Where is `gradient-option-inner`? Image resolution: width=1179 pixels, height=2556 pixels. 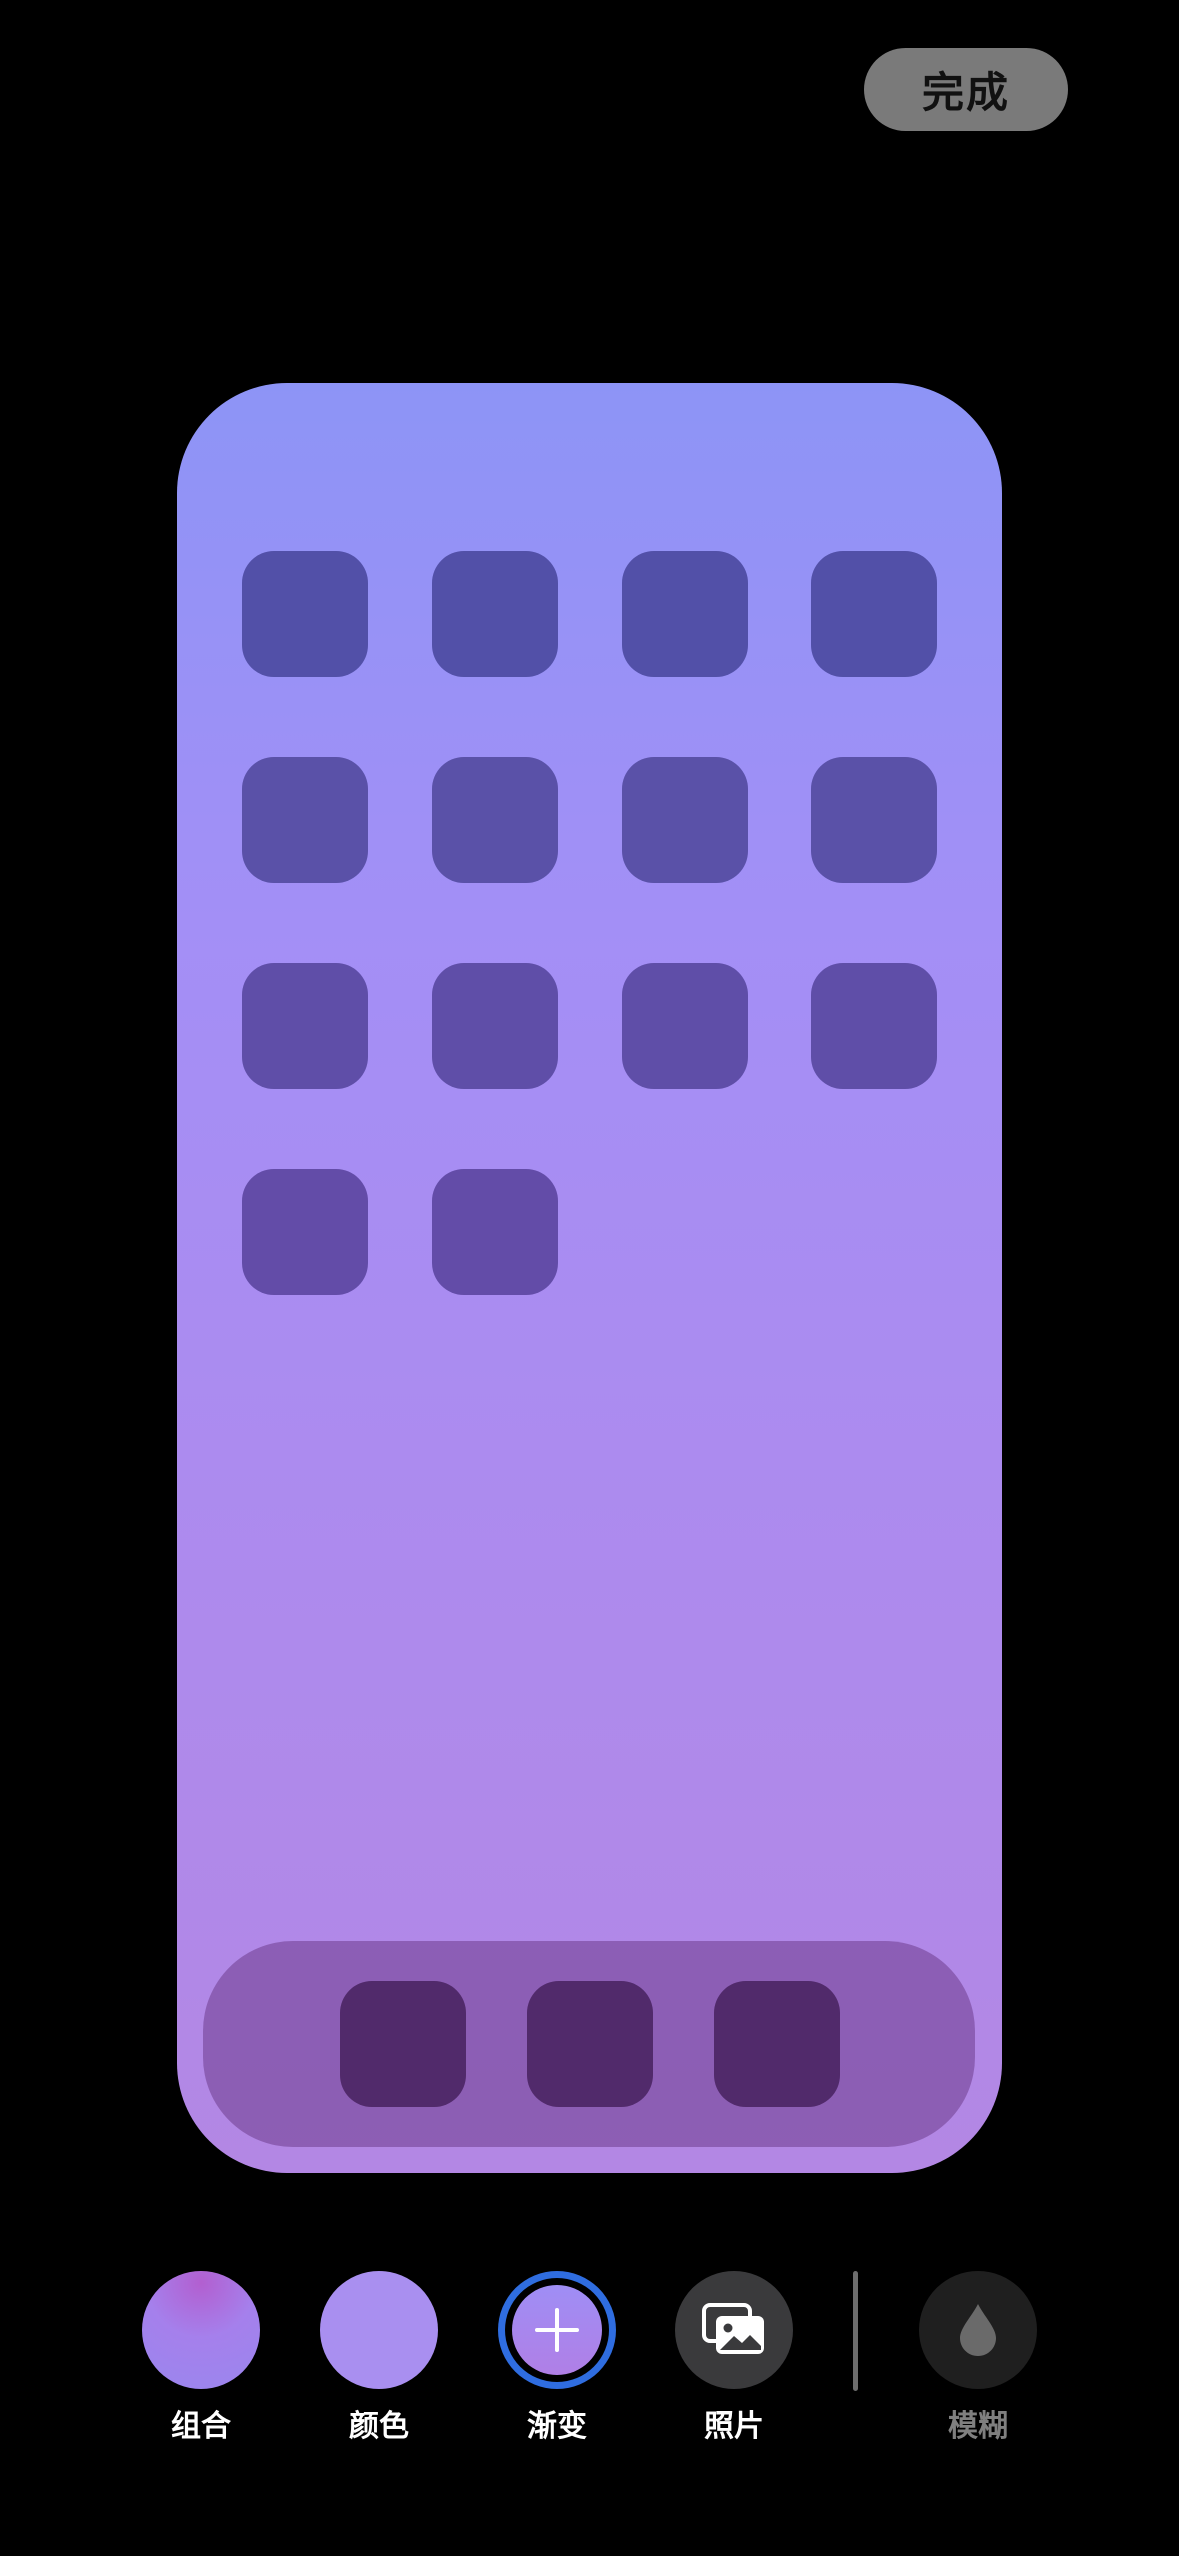 gradient-option-inner is located at coordinates (557, 2330).